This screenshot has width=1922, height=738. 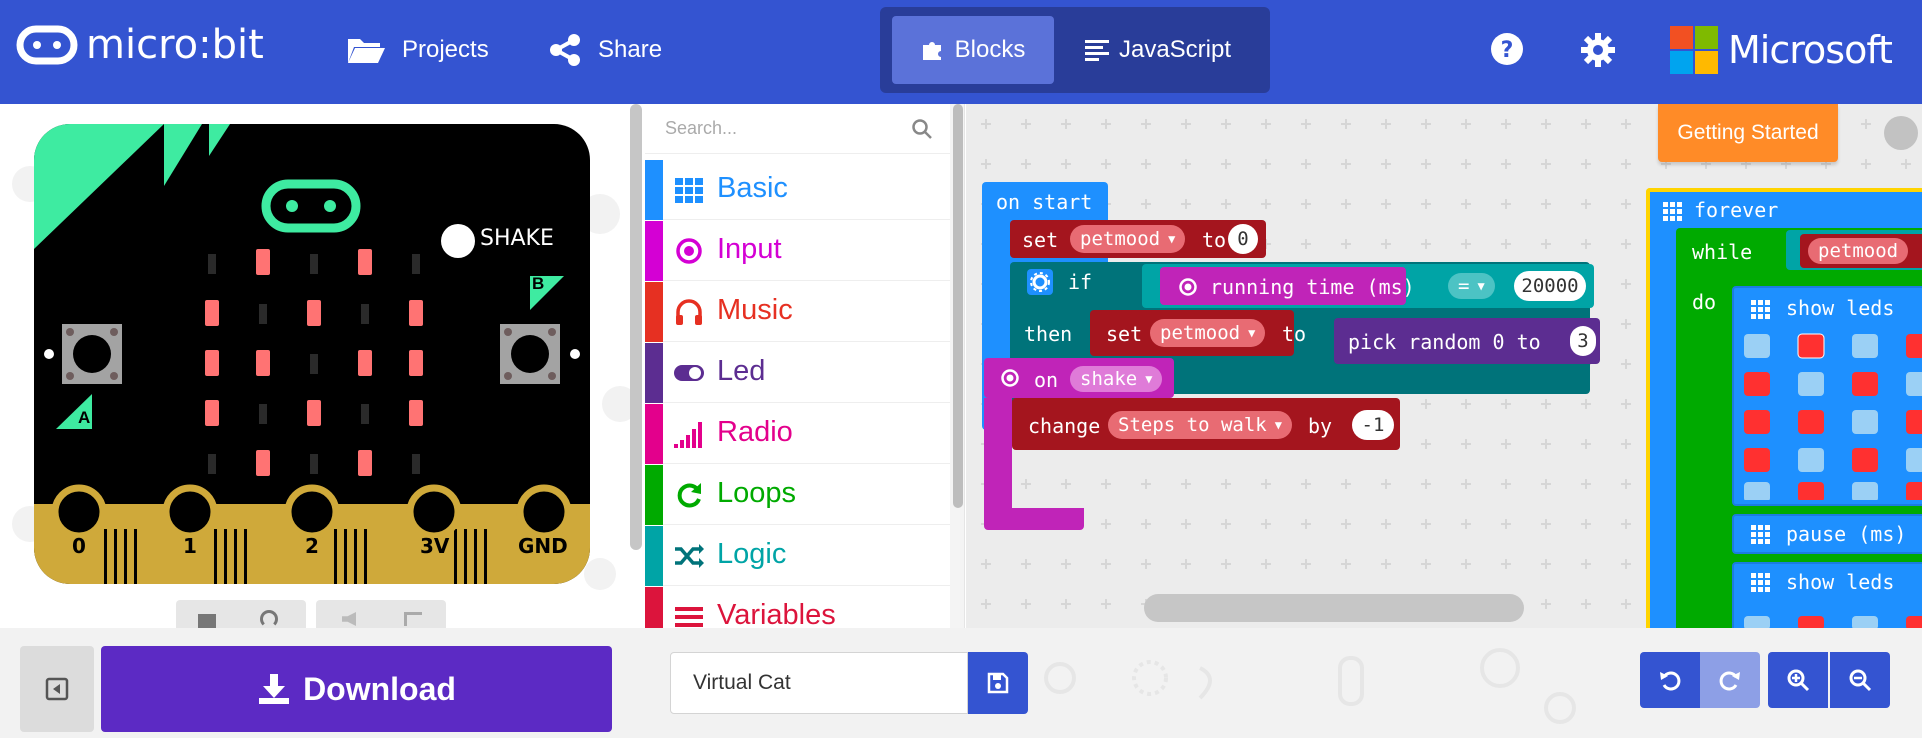 What do you see at coordinates (636, 327) in the screenshot?
I see `simulator-scrollbar` at bounding box center [636, 327].